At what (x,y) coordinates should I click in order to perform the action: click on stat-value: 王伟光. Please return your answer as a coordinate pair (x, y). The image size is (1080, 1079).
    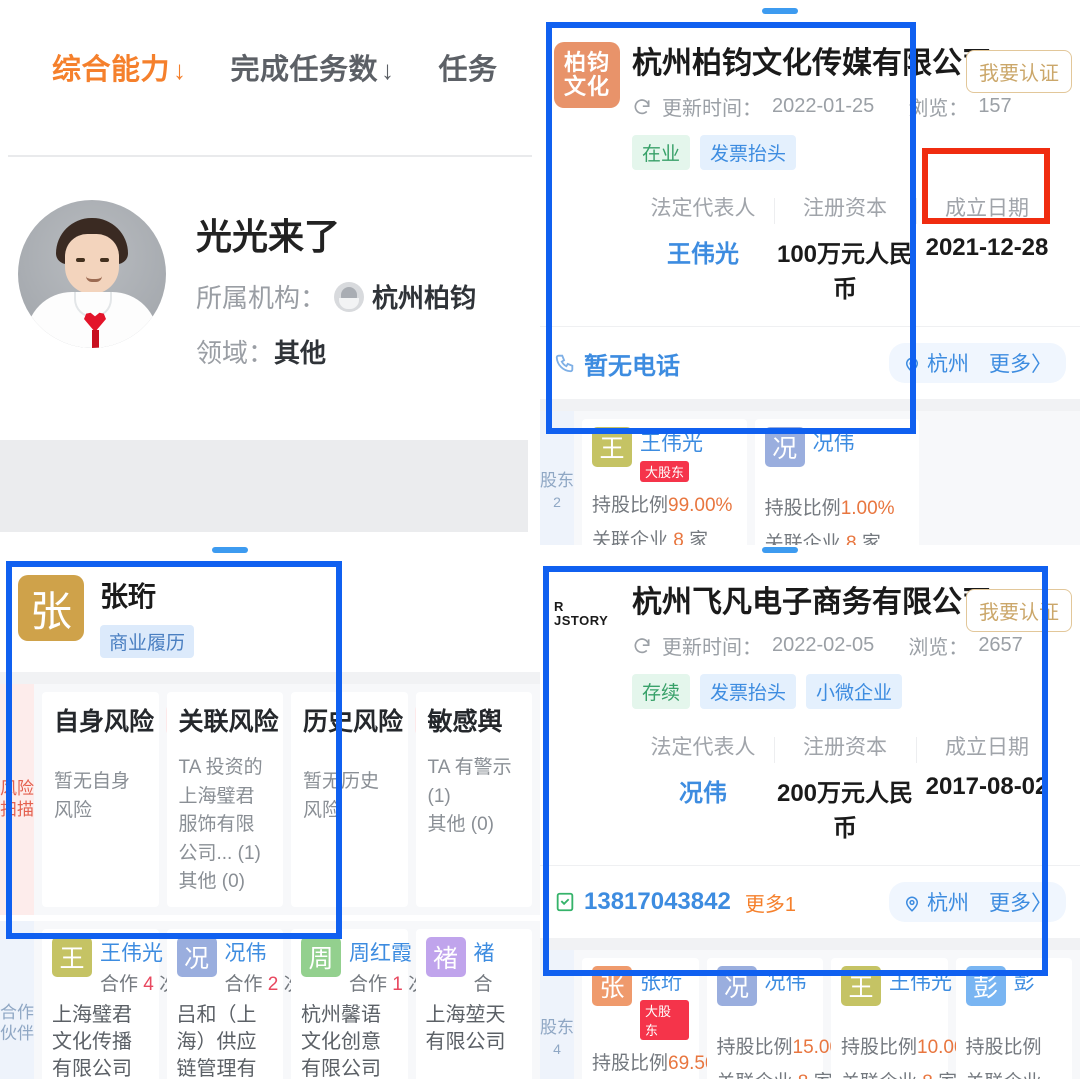
    Looking at the image, I should click on (703, 251).